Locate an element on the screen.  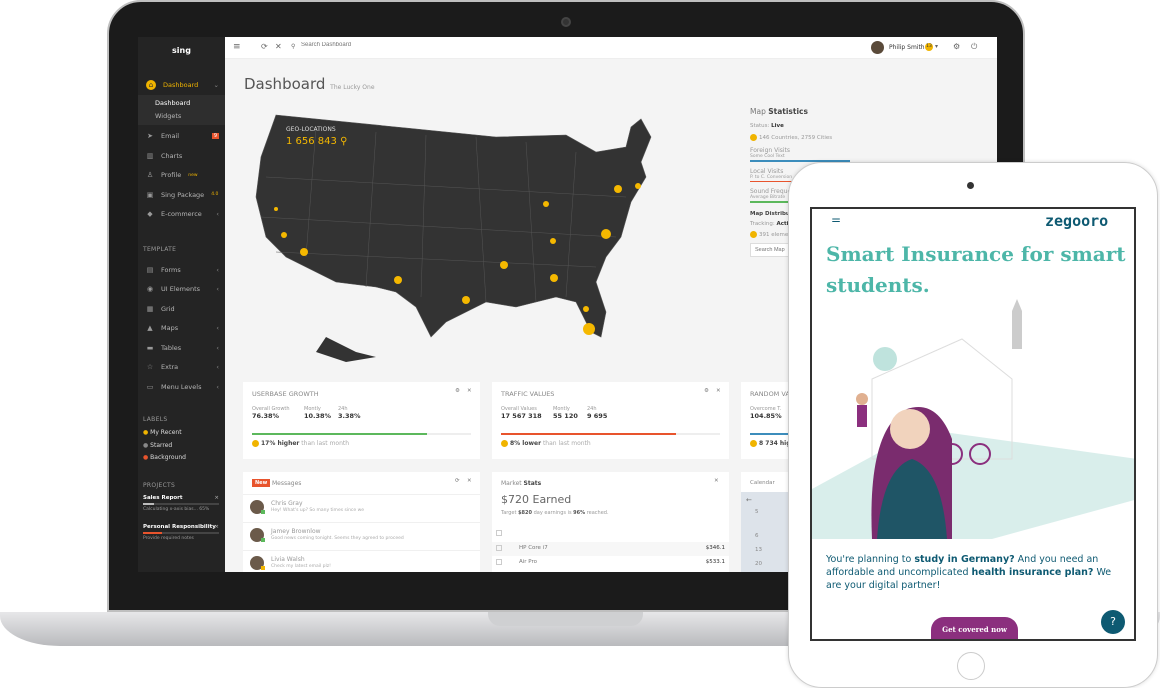
widget-delta: 8% lower than last month is located at coordinates (546, 443).